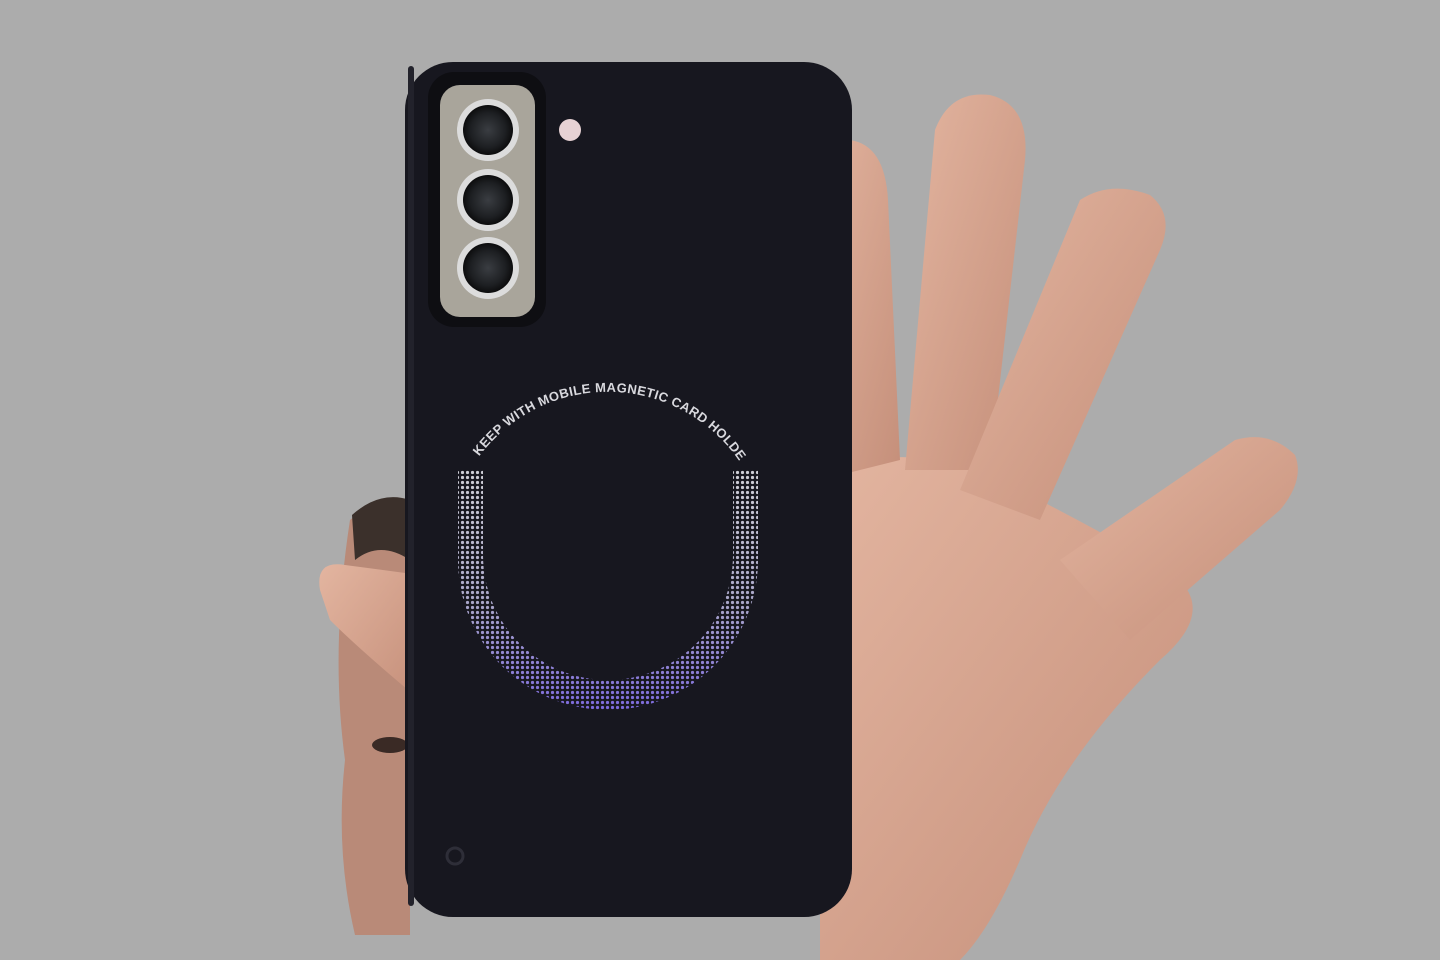 This screenshot has height=960, width=1440. Describe the element at coordinates (488, 199) in the screenshot. I see `camera-lens-icon` at that location.